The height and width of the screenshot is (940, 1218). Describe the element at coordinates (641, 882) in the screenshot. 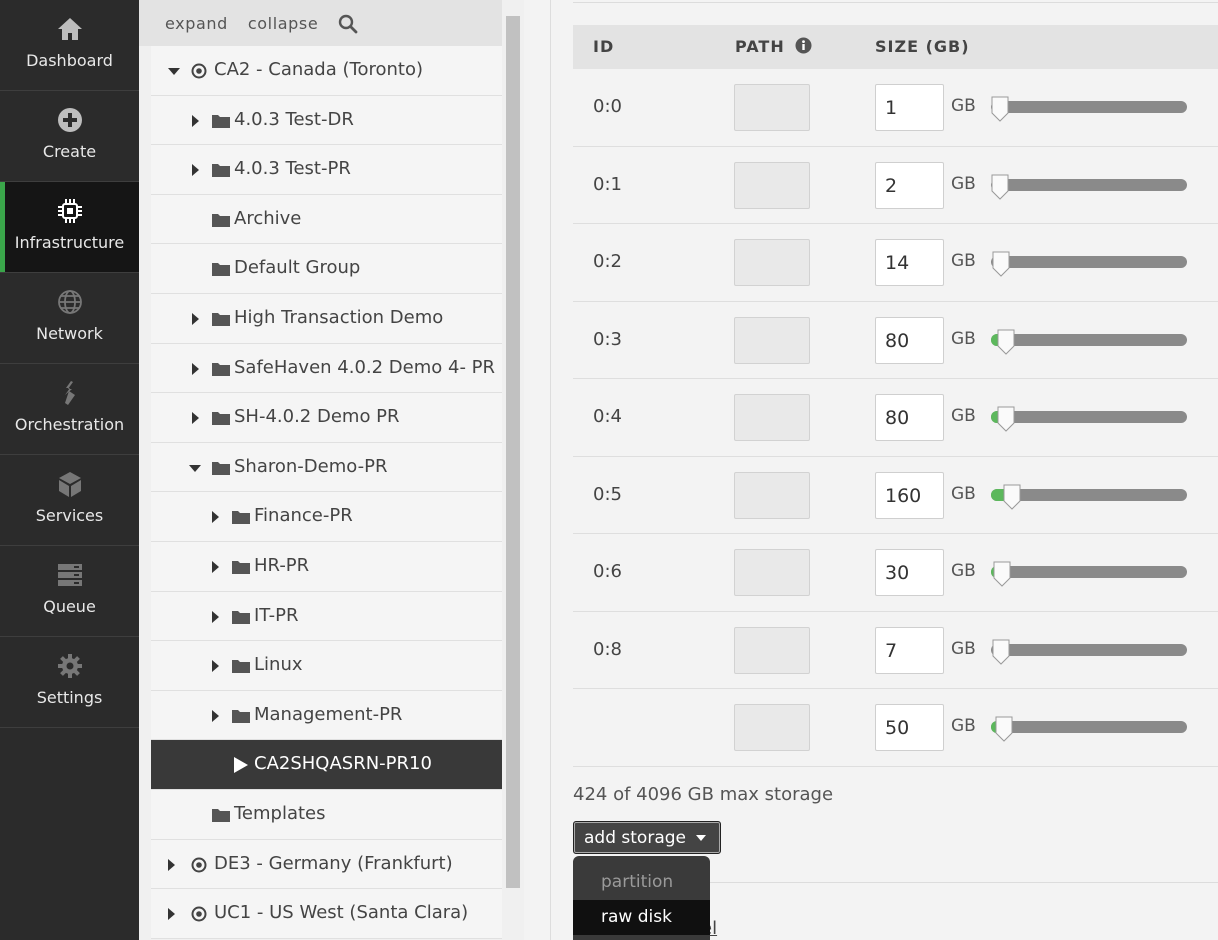

I see `menu-item-partition: partition` at that location.